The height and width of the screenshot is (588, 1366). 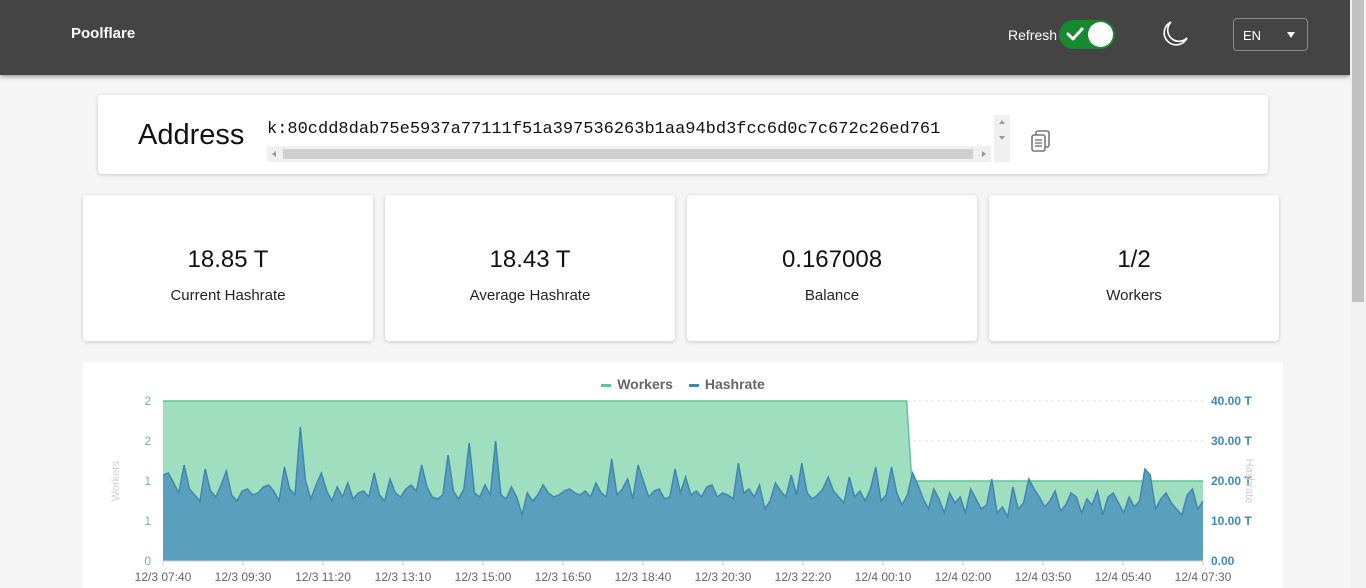 I want to click on page-scrollbar, so click(x=1358, y=294).